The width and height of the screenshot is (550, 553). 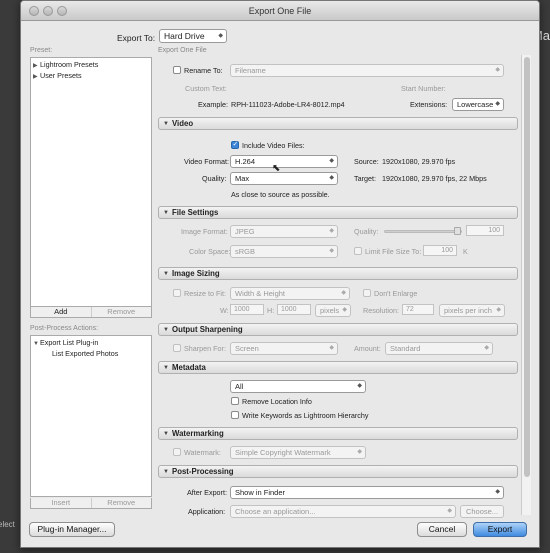 What do you see at coordinates (305, 415) in the screenshot?
I see `write-keywords-label: Write Keywords as Lightroom Hierarchy` at bounding box center [305, 415].